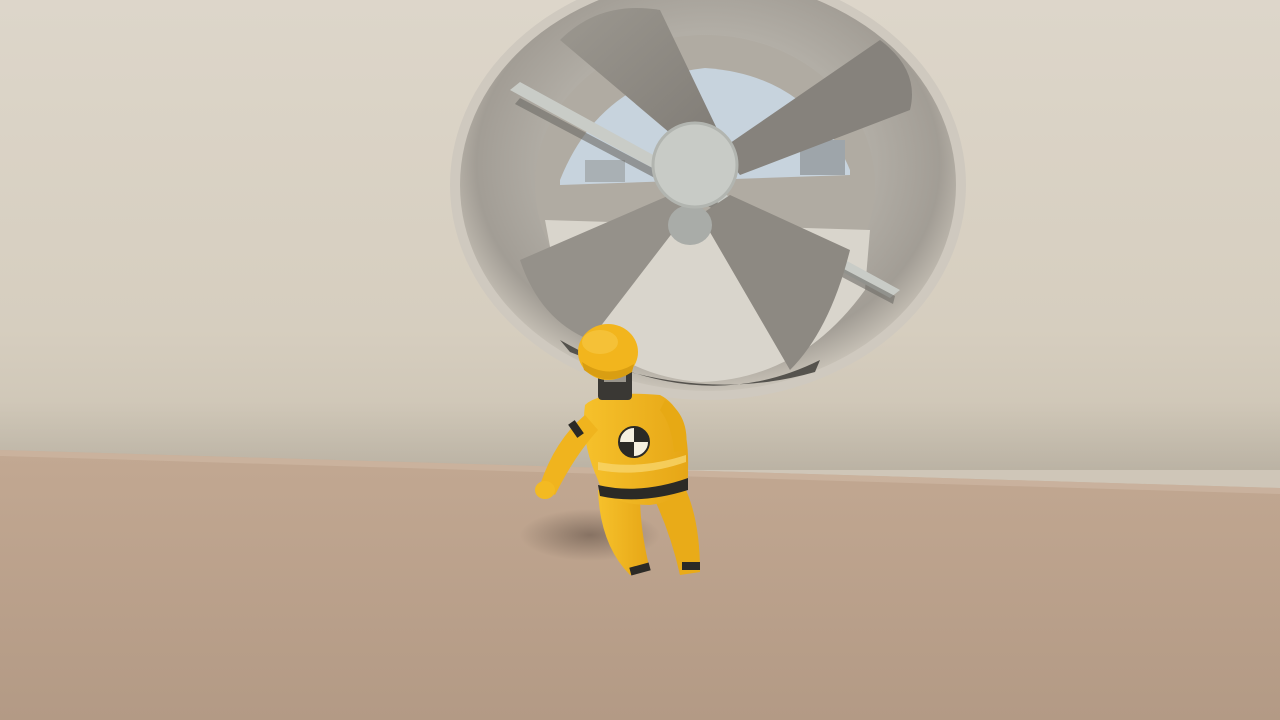 The height and width of the screenshot is (720, 1280). Describe the element at coordinates (690, 225) in the screenshot. I see `fan-shaft` at that location.